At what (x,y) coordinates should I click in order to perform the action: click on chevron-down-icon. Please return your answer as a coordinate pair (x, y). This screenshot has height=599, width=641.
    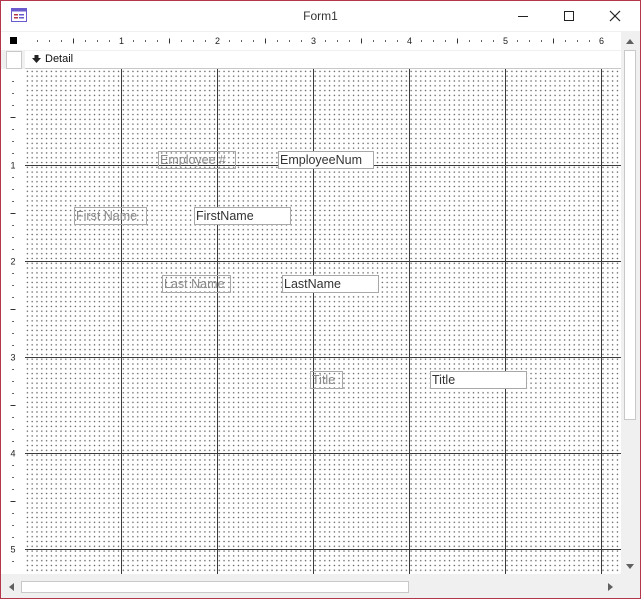
    Looking at the image, I should click on (630, 566).